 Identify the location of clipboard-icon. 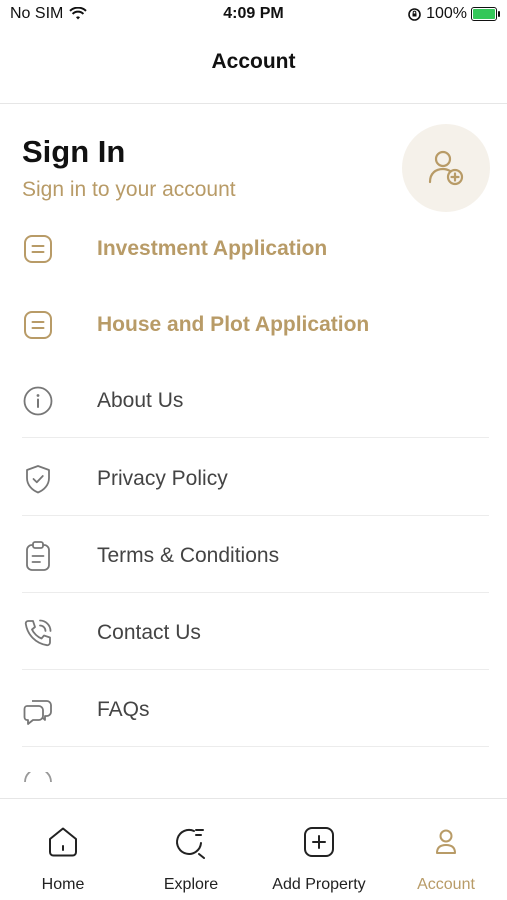
(38, 556).